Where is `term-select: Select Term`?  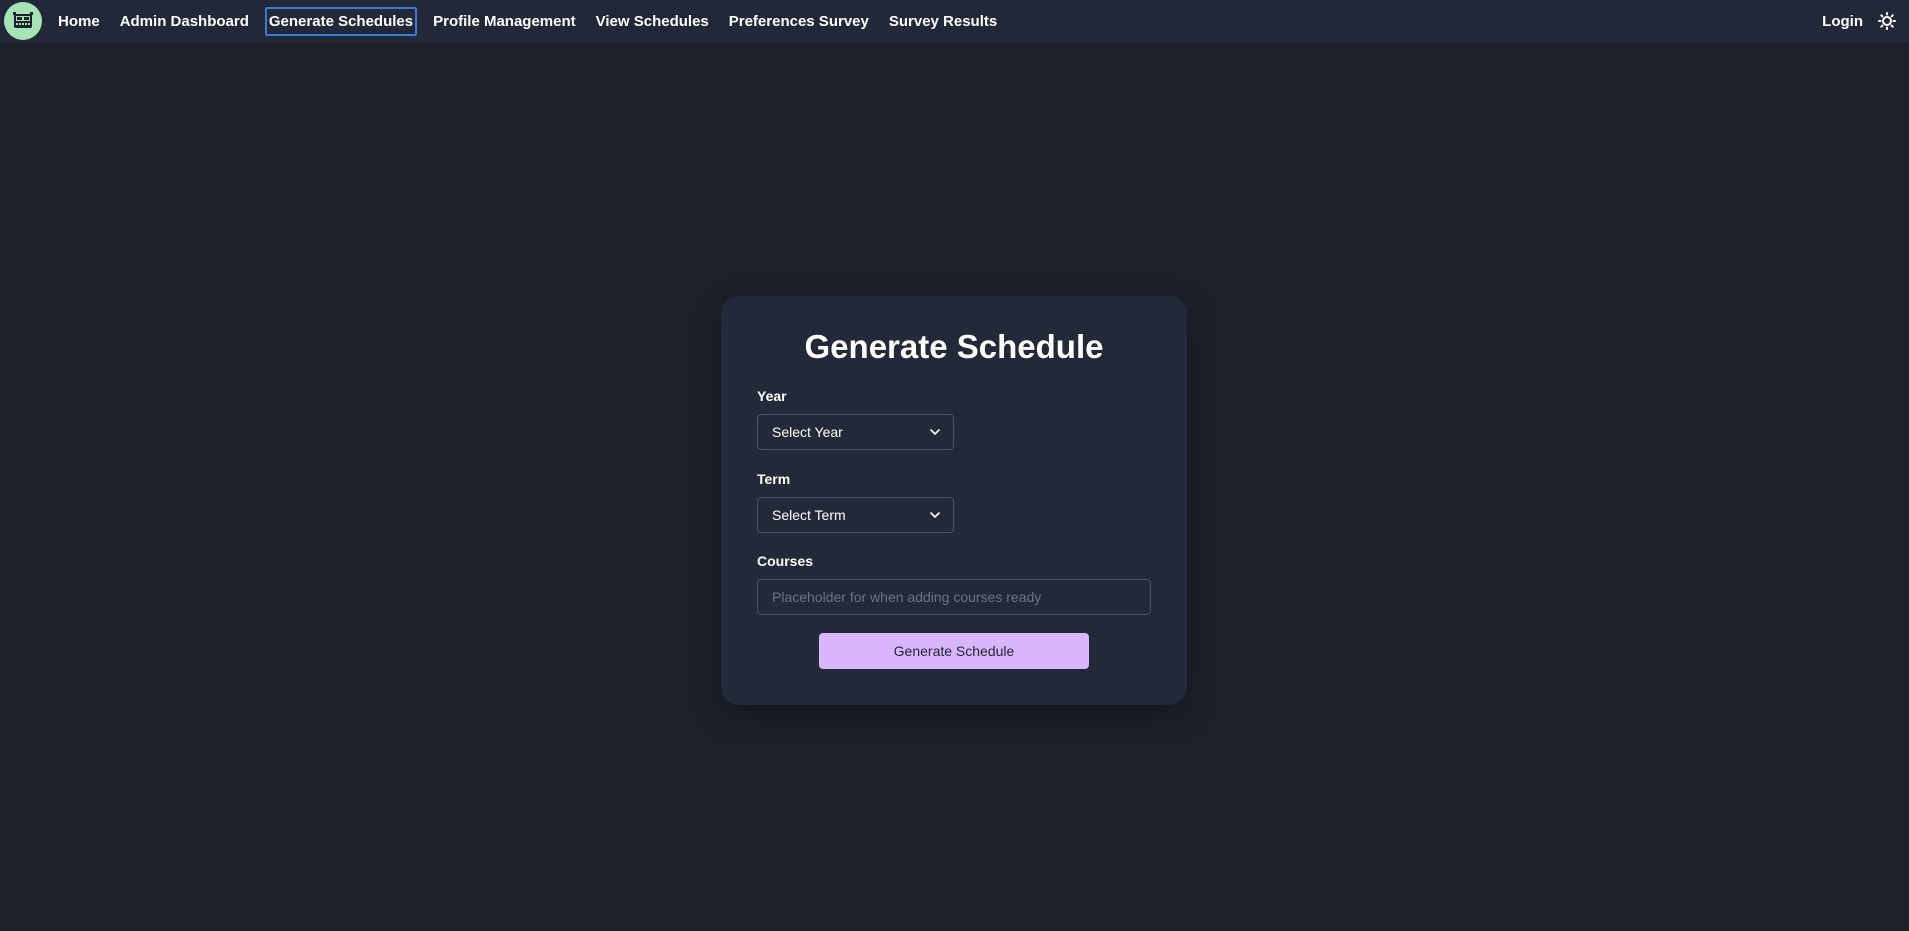
term-select: Select Term is located at coordinates (855, 515).